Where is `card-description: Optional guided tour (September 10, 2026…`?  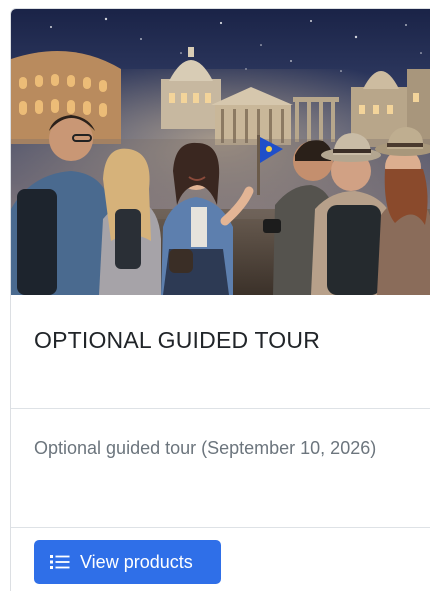 card-description: Optional guided tour (September 10, 2026… is located at coordinates (205, 448).